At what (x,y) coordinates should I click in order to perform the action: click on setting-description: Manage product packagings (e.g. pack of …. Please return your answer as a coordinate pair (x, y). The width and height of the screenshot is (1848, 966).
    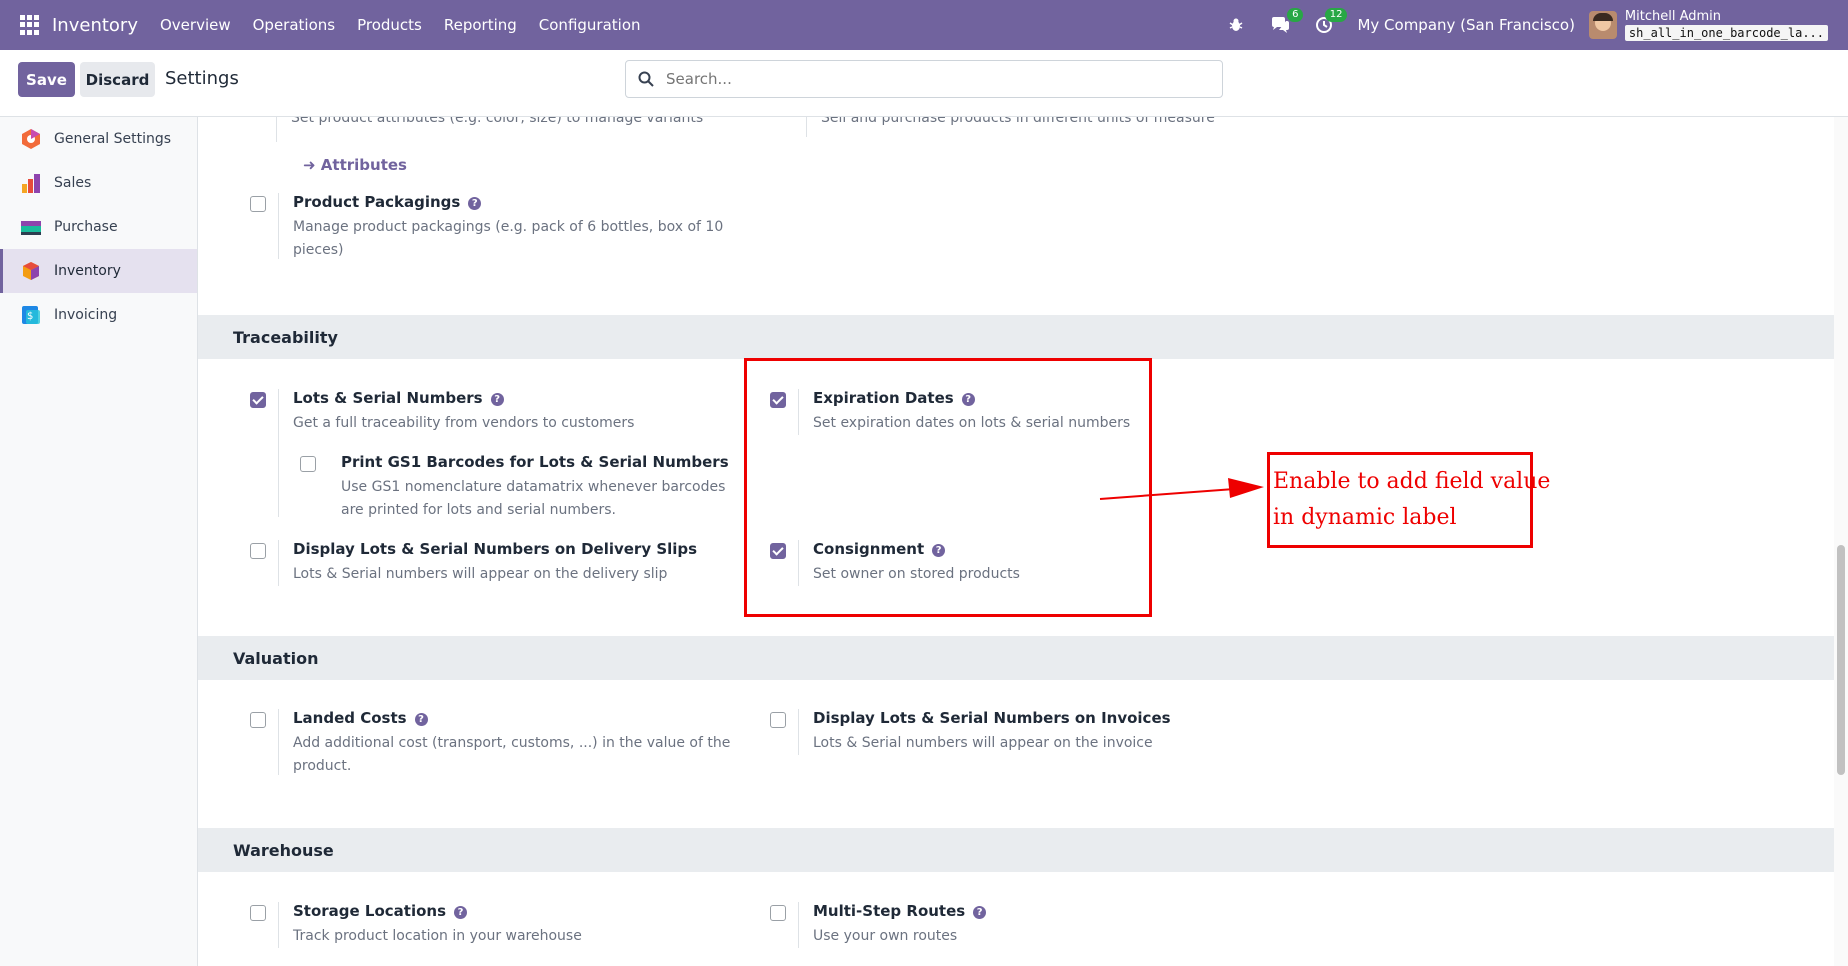
    Looking at the image, I should click on (508, 238).